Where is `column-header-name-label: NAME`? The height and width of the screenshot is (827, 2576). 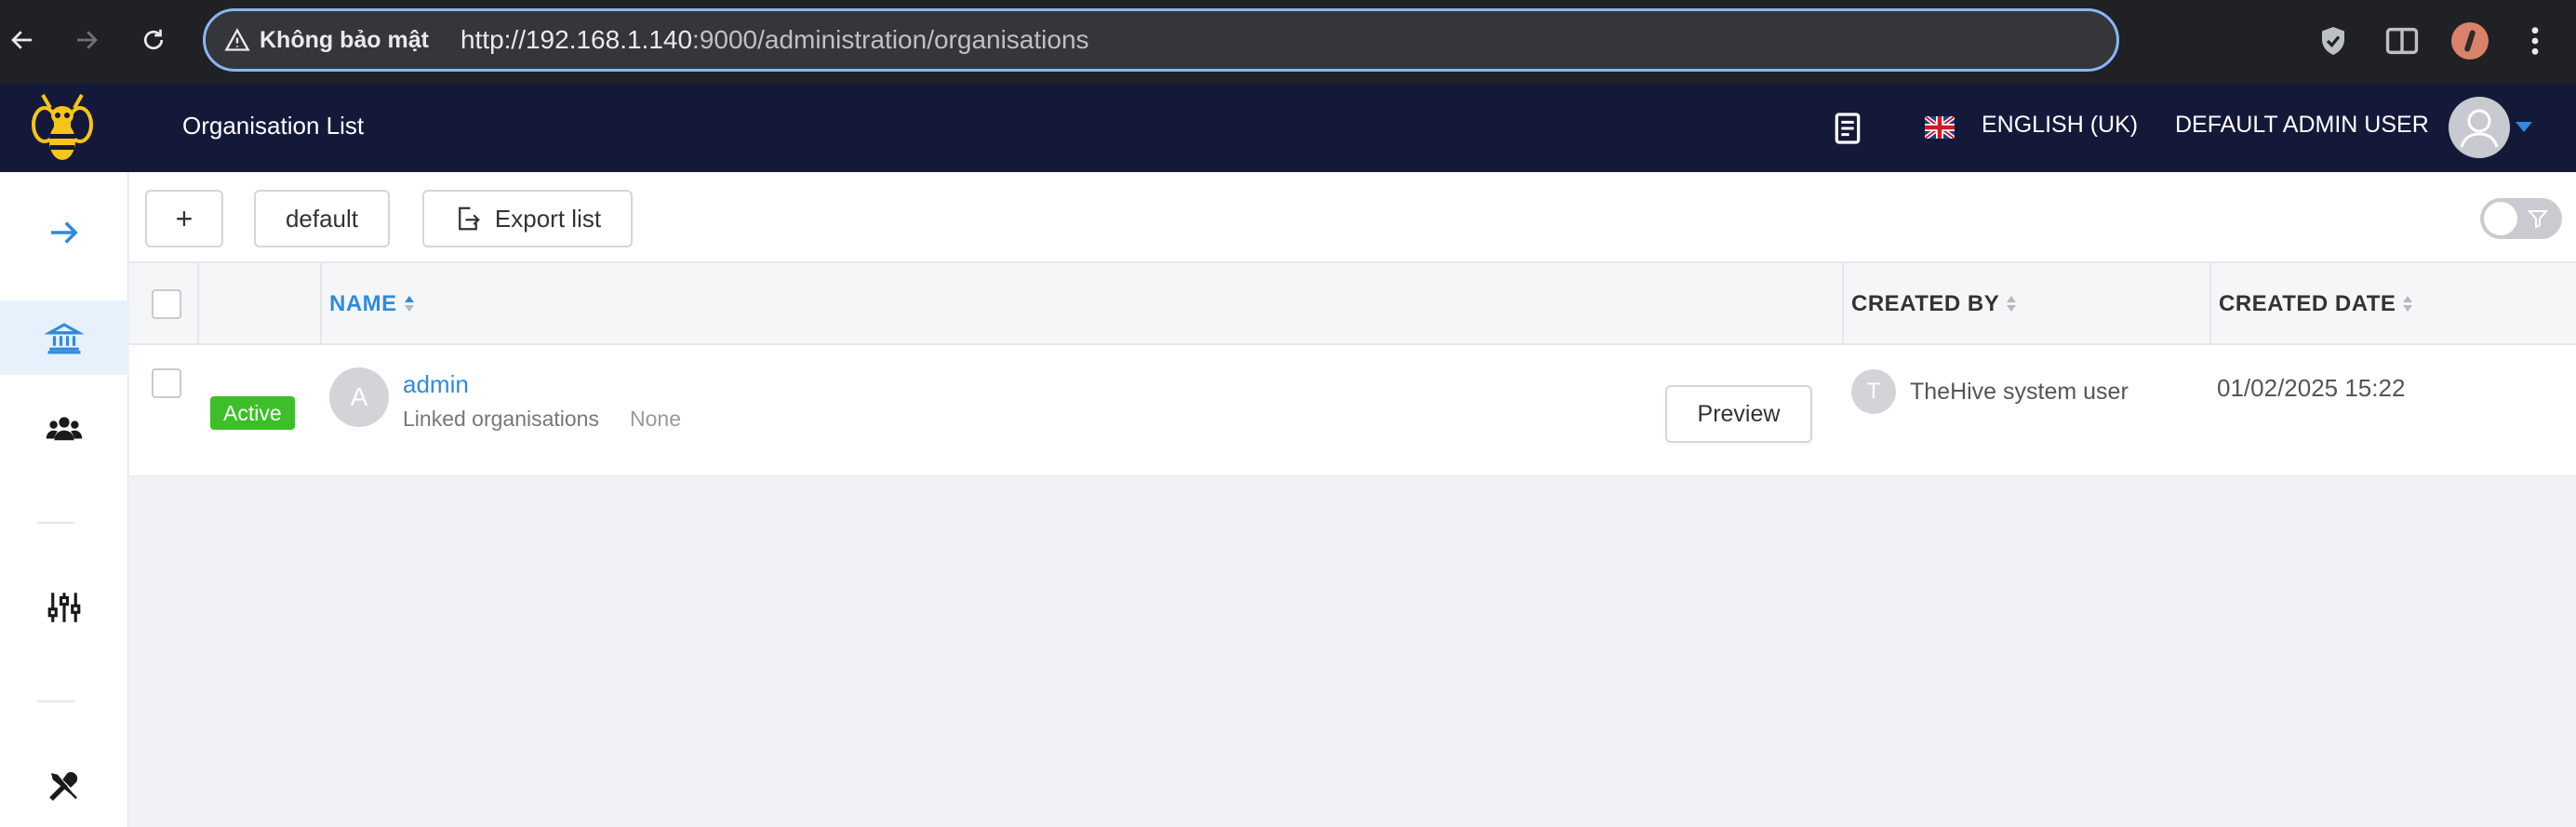
column-header-name-label: NAME is located at coordinates (363, 303).